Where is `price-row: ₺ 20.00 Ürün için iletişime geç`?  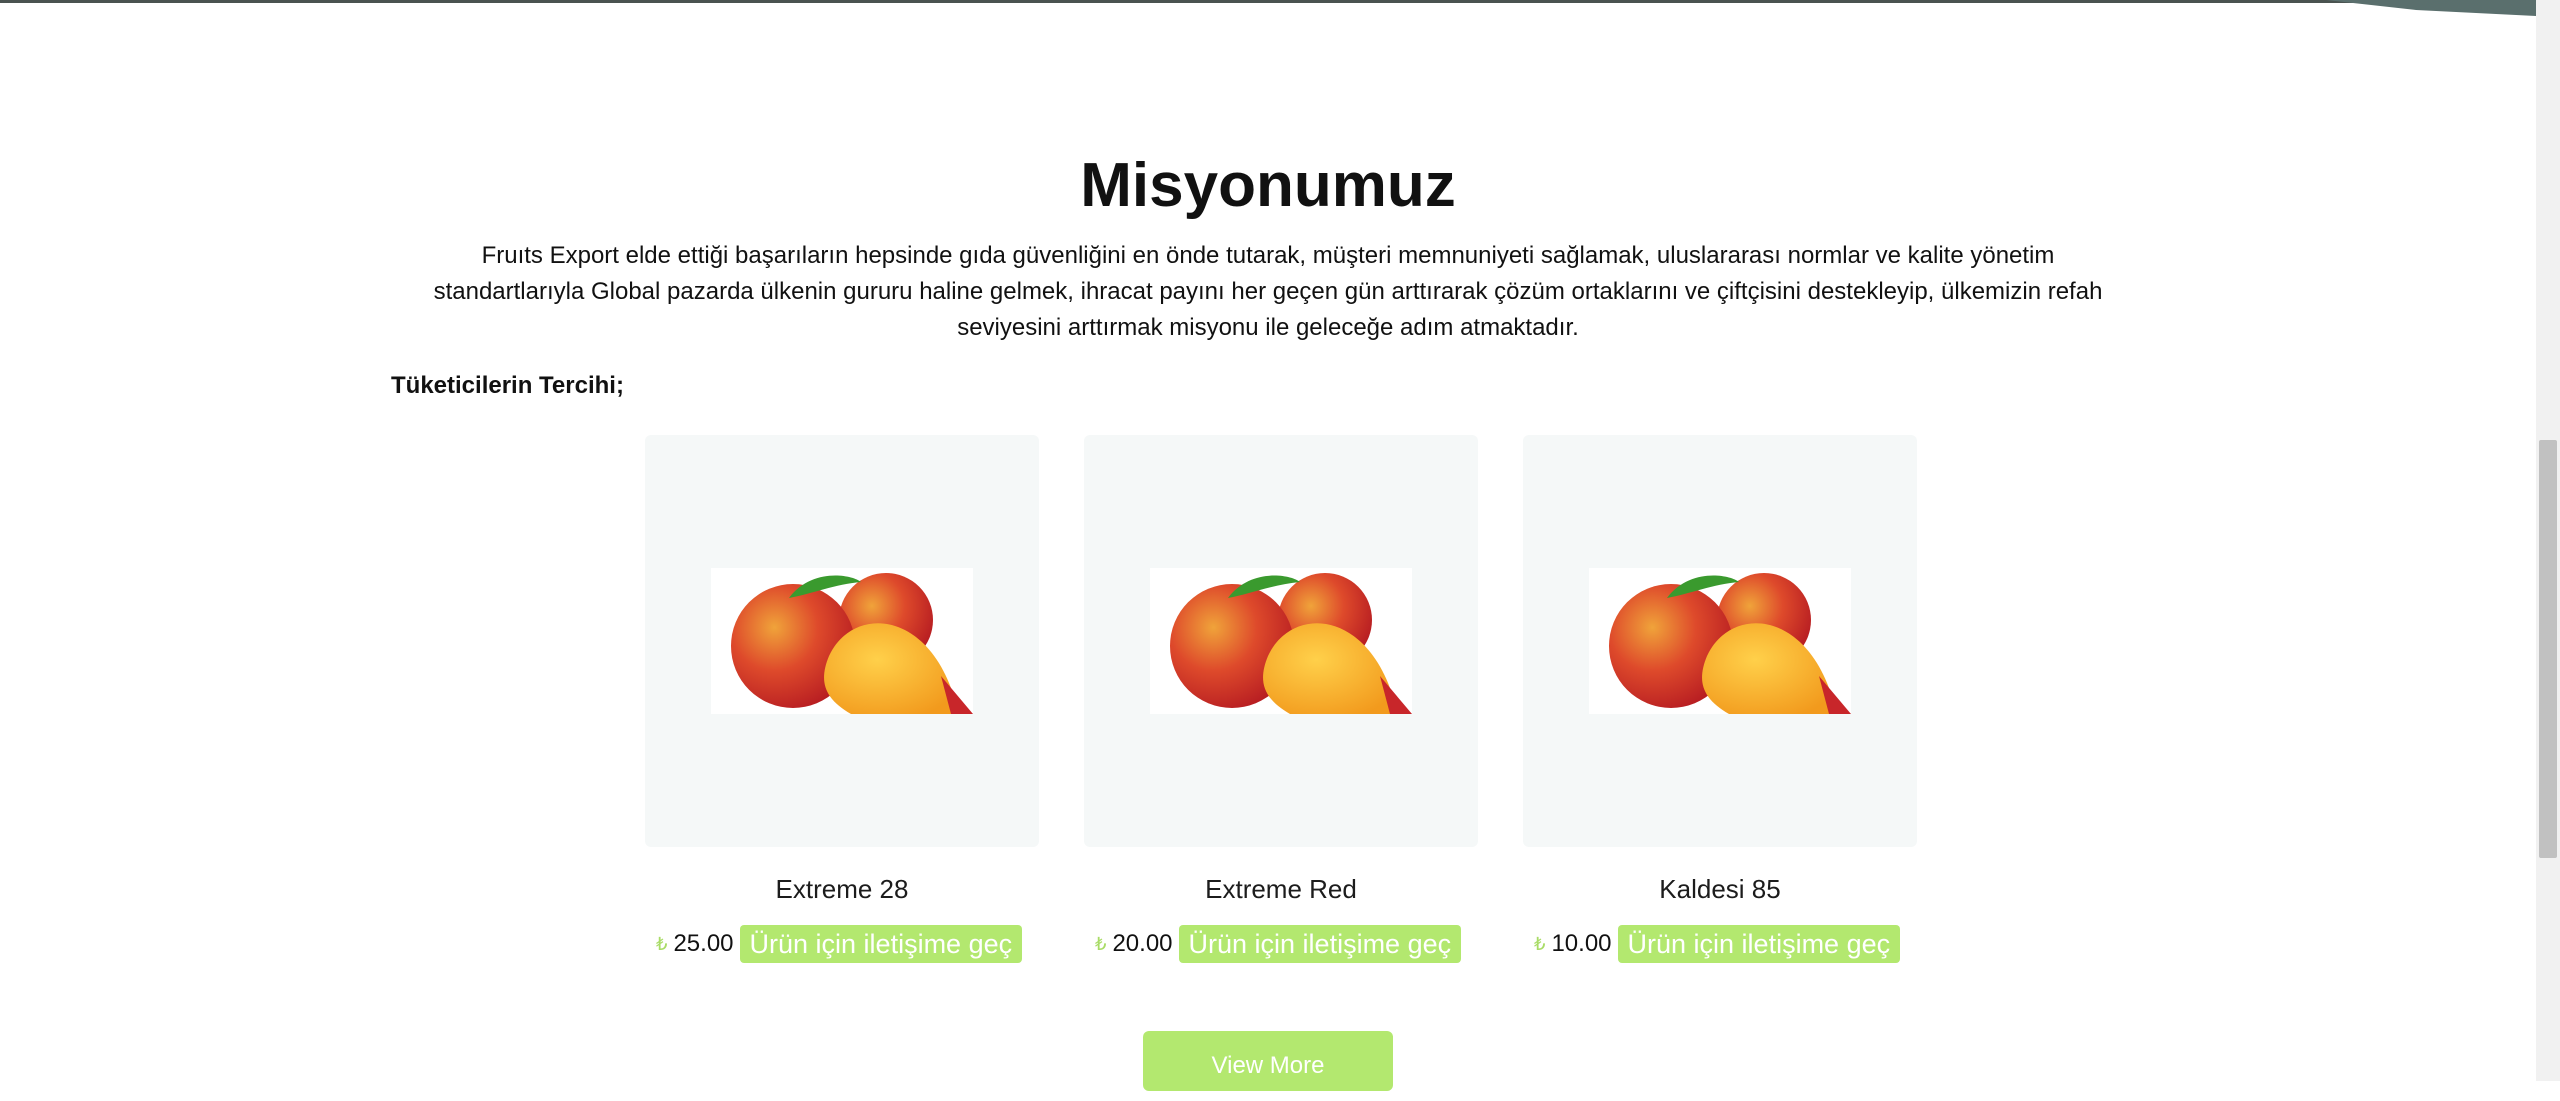
price-row: ₺ 20.00 Ürün için iletişime geç is located at coordinates (1278, 944).